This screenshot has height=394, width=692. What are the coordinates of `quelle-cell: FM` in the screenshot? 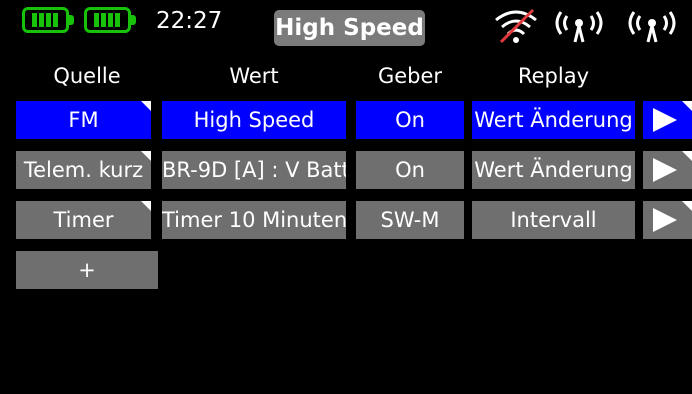 It's located at (83, 120).